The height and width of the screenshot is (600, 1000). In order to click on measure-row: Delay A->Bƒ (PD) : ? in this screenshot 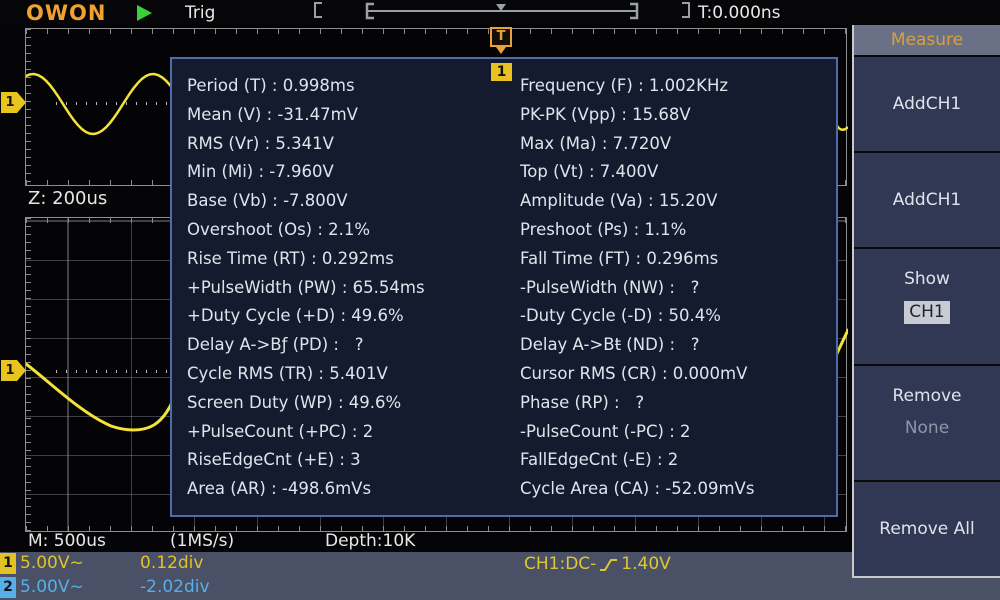, I will do `click(275, 345)`.